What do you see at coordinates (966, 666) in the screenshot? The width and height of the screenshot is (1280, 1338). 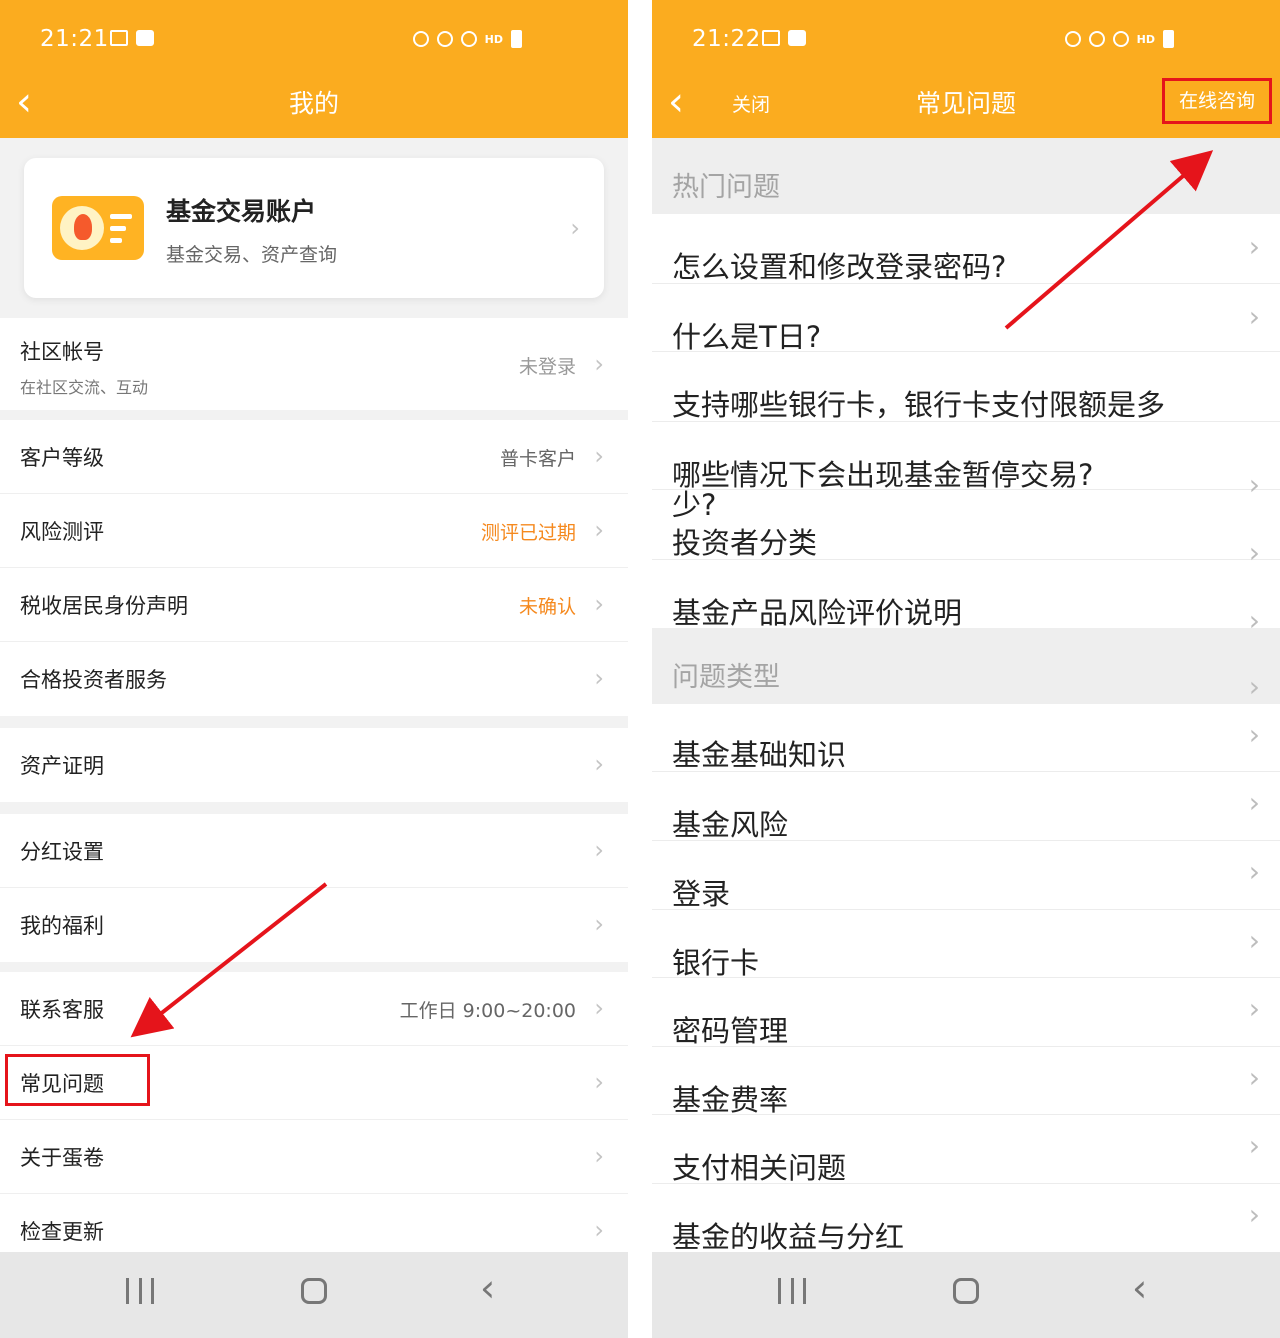 I see `section-header-types: 问题类型` at bounding box center [966, 666].